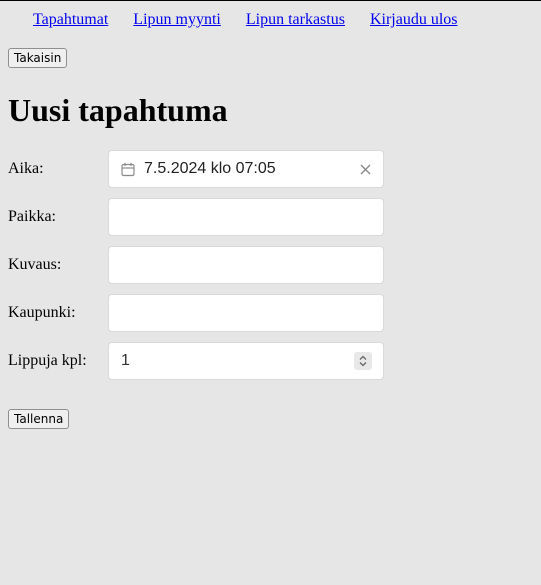 The width and height of the screenshot is (541, 585). What do you see at coordinates (210, 168) in the screenshot?
I see `time-value: 7.5.2024 klo 07:05` at bounding box center [210, 168].